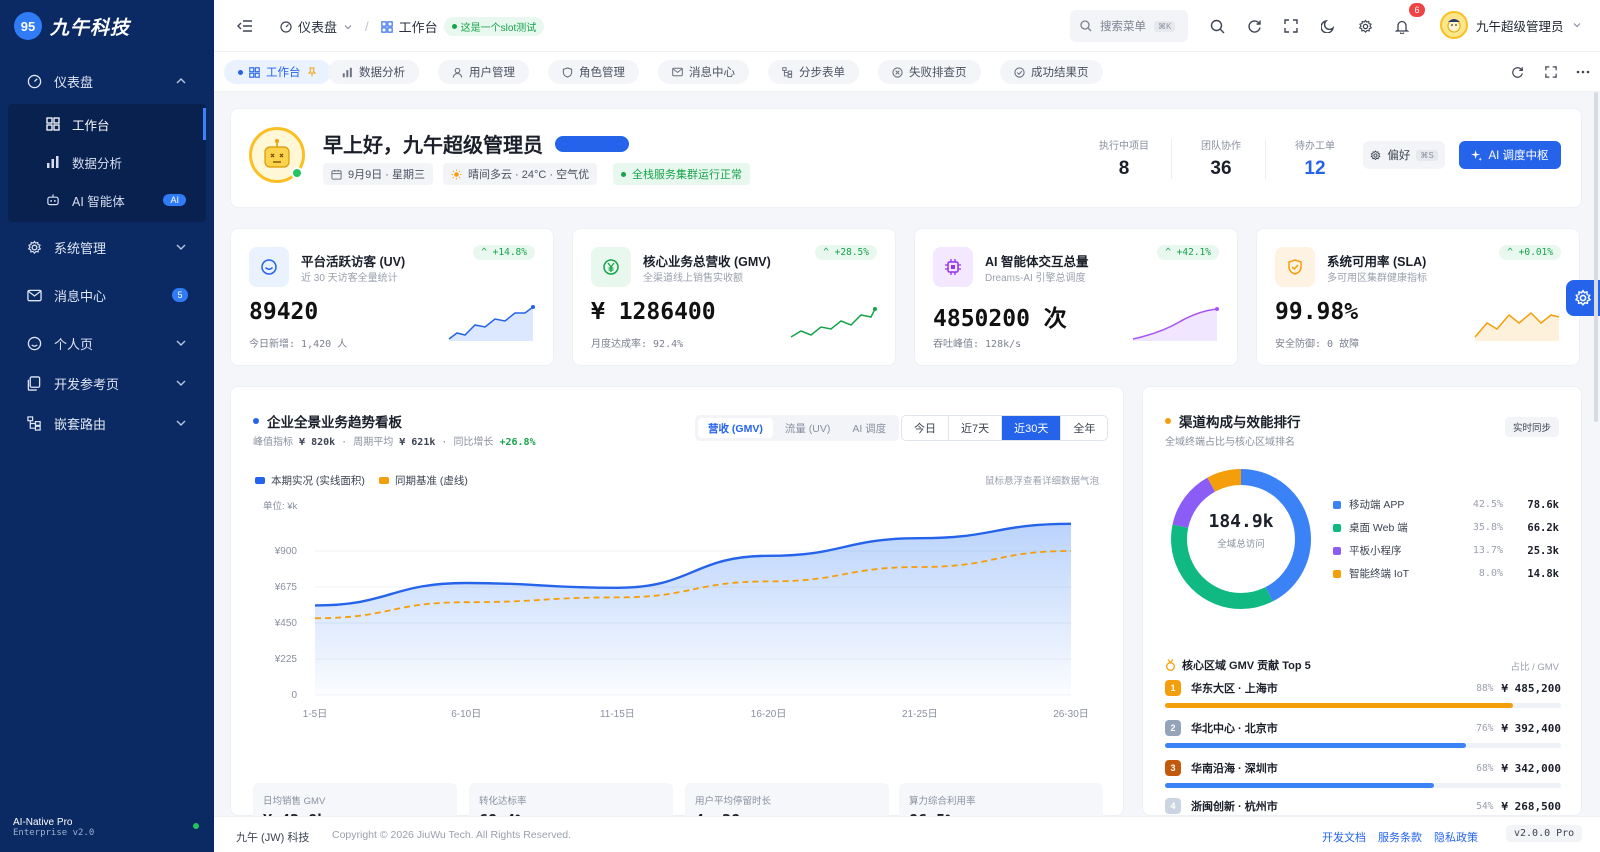 The image size is (1600, 852). Describe the element at coordinates (1344, 837) in the screenshot. I see `footer-link-docs: 开发文档` at that location.